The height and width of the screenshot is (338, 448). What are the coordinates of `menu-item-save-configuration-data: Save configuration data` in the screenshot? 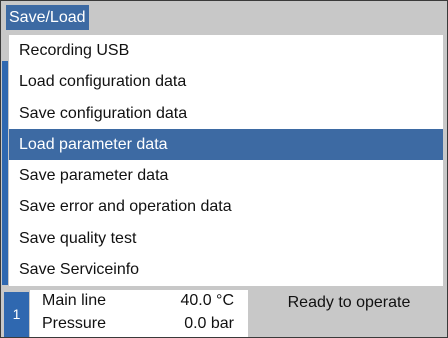 It's located at (226, 113).